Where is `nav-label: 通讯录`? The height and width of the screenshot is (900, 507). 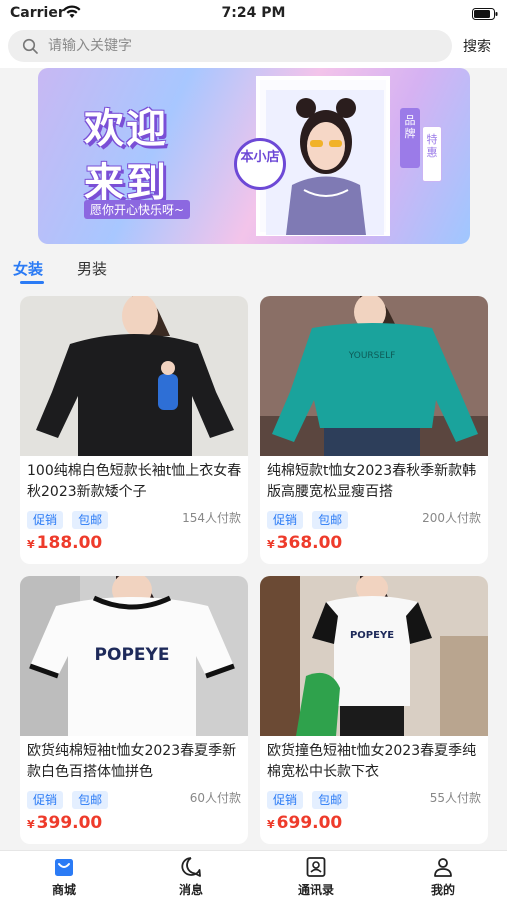
nav-label: 通讯录 is located at coordinates (315, 890).